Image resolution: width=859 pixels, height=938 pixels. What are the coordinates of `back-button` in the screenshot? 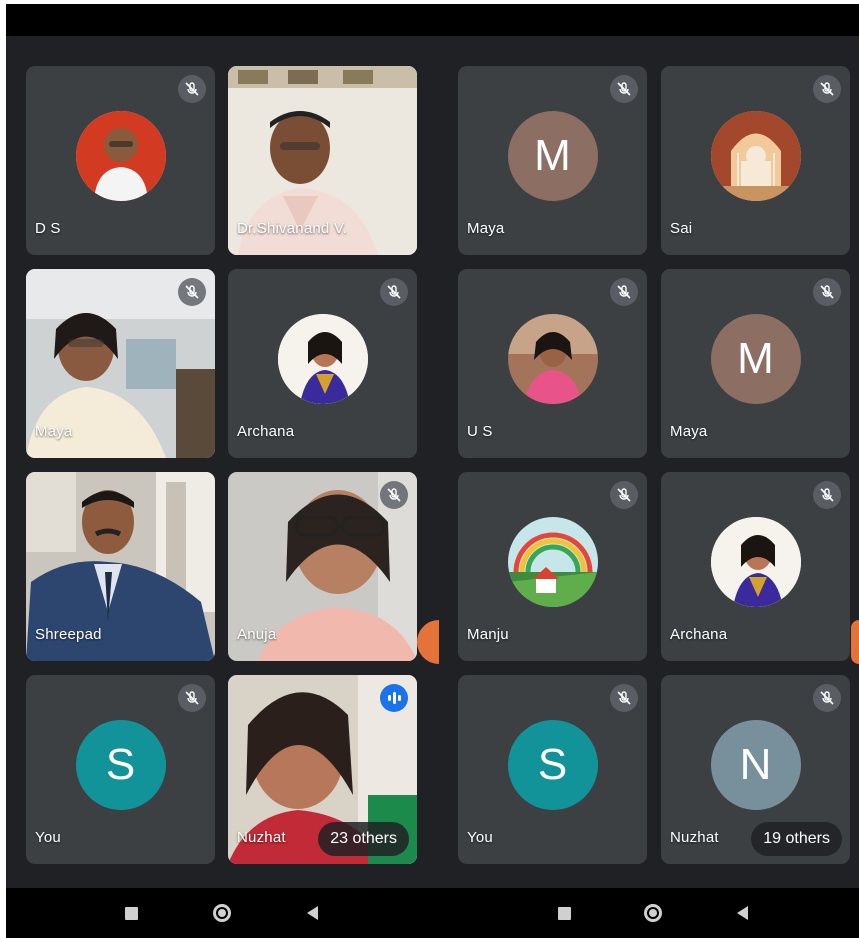 It's located at (312, 913).